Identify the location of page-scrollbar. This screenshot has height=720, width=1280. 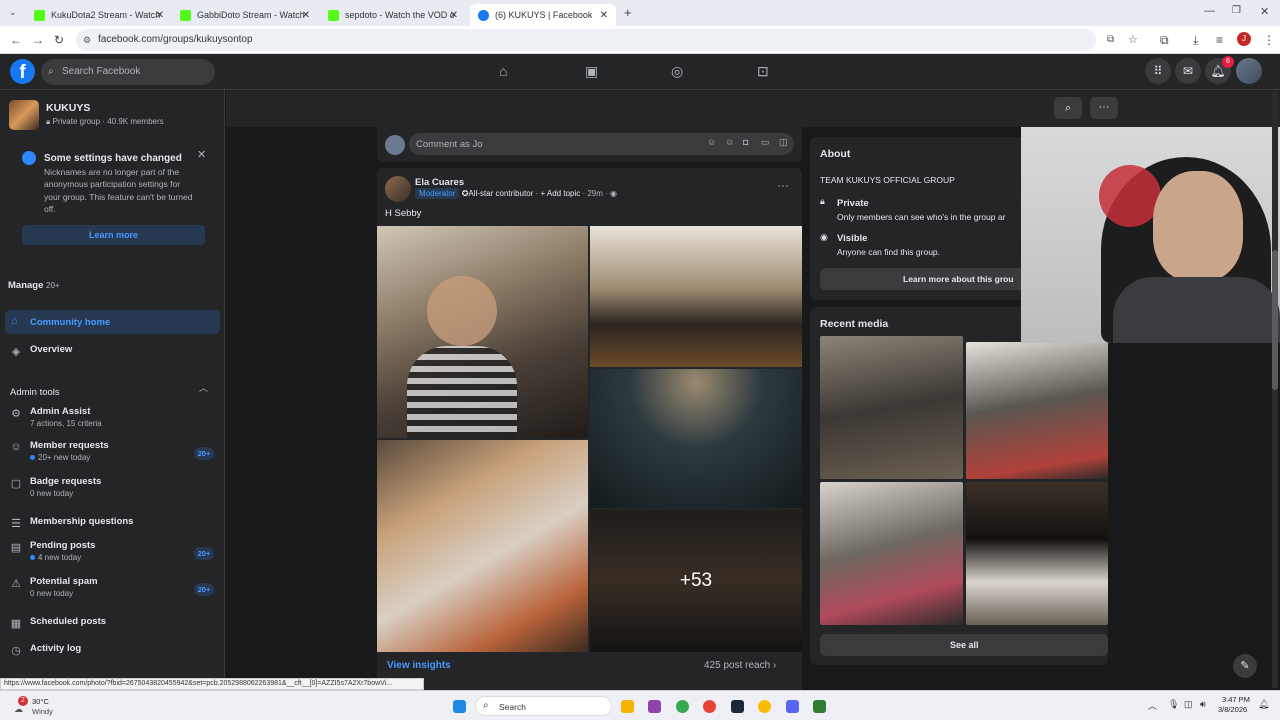
(1275, 390).